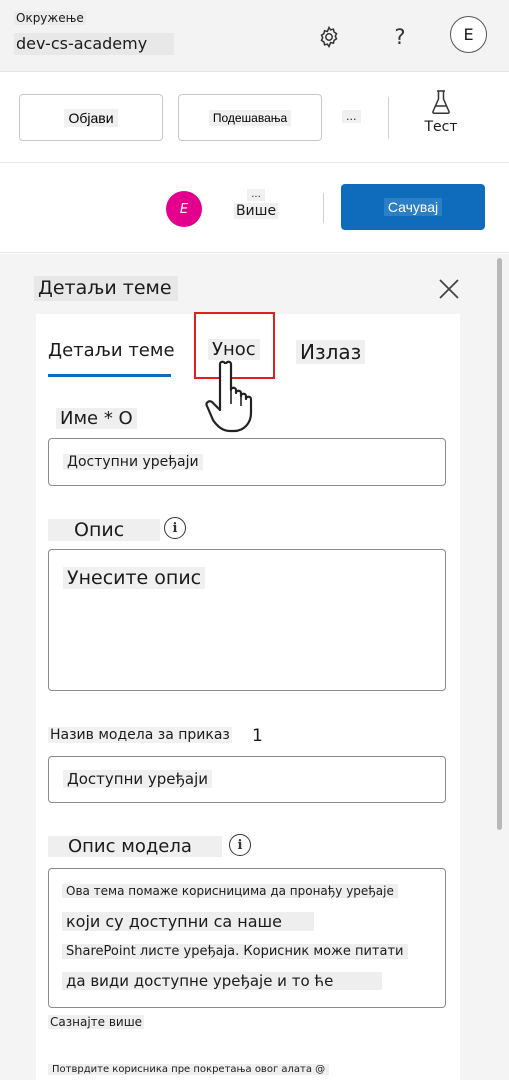 The width and height of the screenshot is (509, 1080). Describe the element at coordinates (468, 34) in the screenshot. I see `account-avatar: E` at that location.